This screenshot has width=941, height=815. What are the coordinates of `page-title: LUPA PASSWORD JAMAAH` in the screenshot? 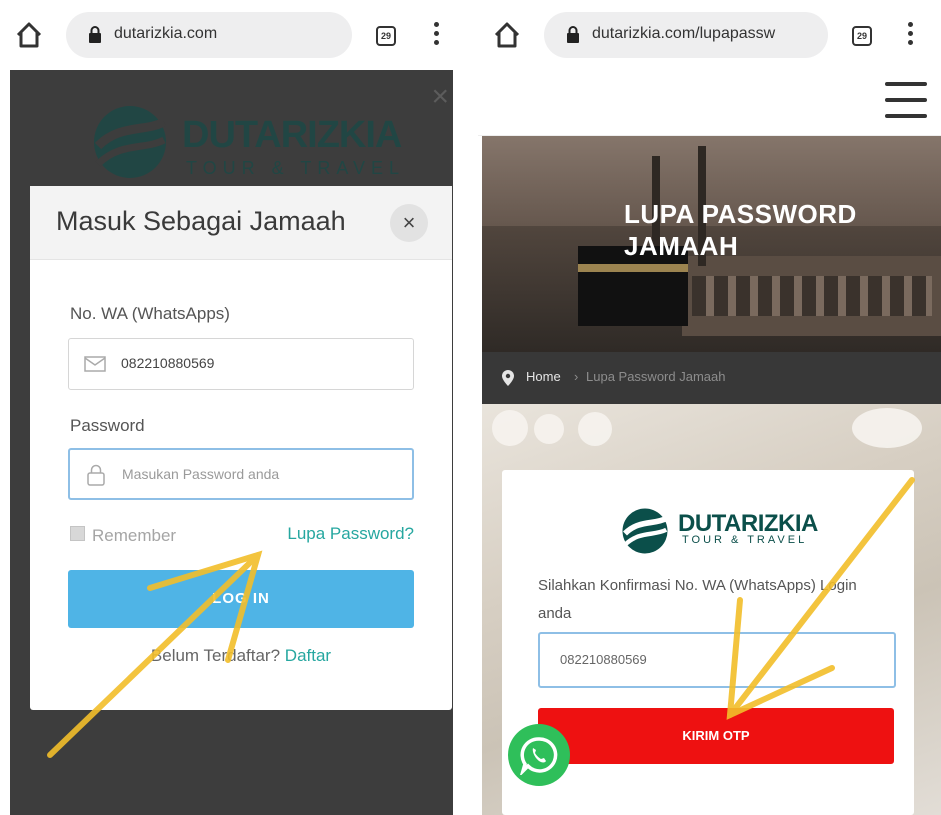 It's located at (740, 230).